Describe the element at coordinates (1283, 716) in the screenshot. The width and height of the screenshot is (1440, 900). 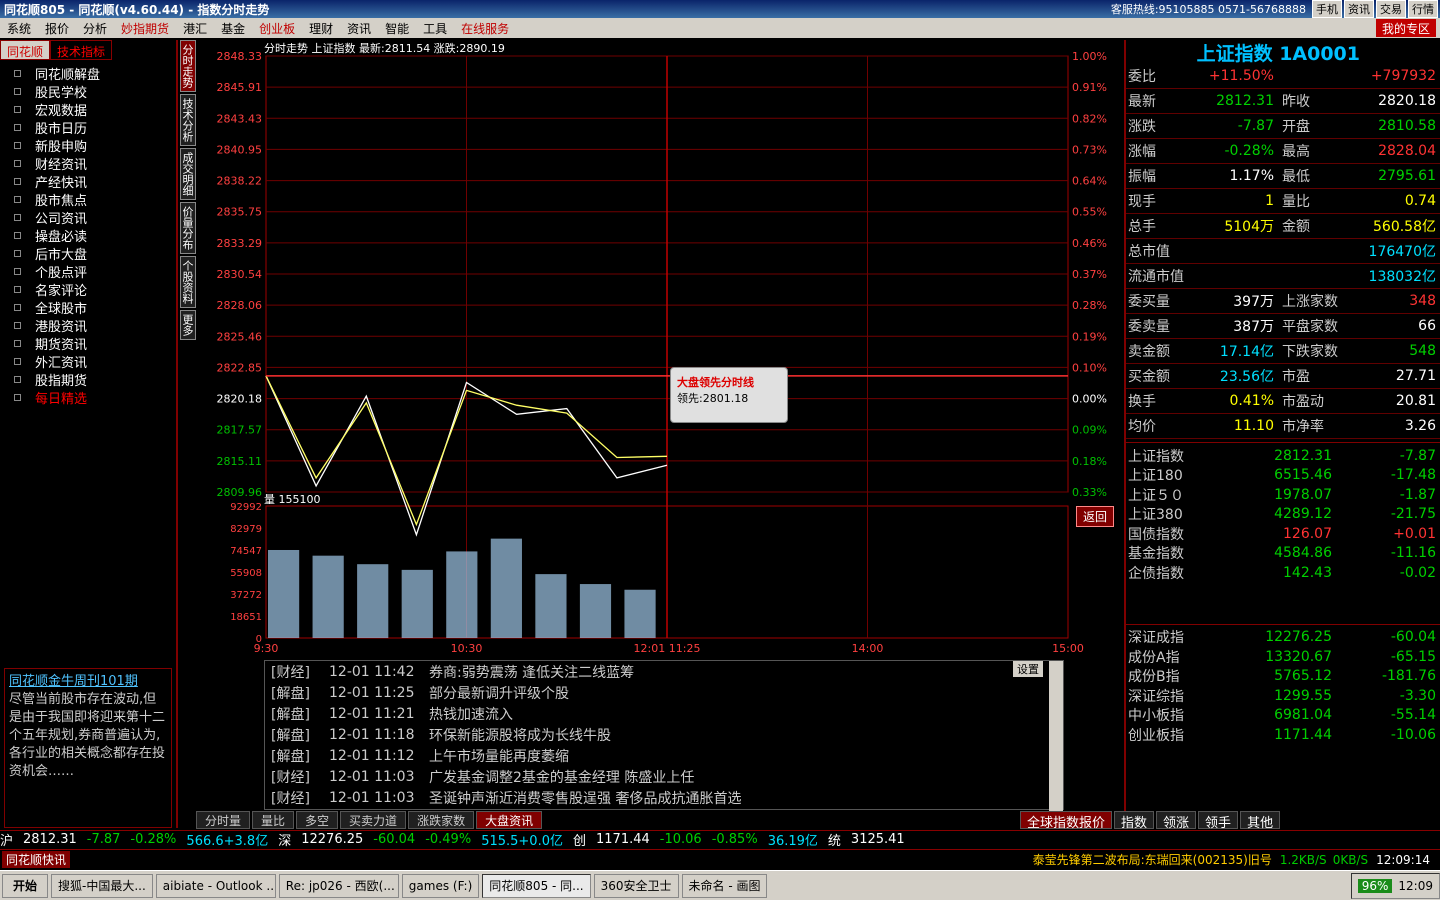
I see `index-row: 中小板指 6981.04 -55.14` at that location.